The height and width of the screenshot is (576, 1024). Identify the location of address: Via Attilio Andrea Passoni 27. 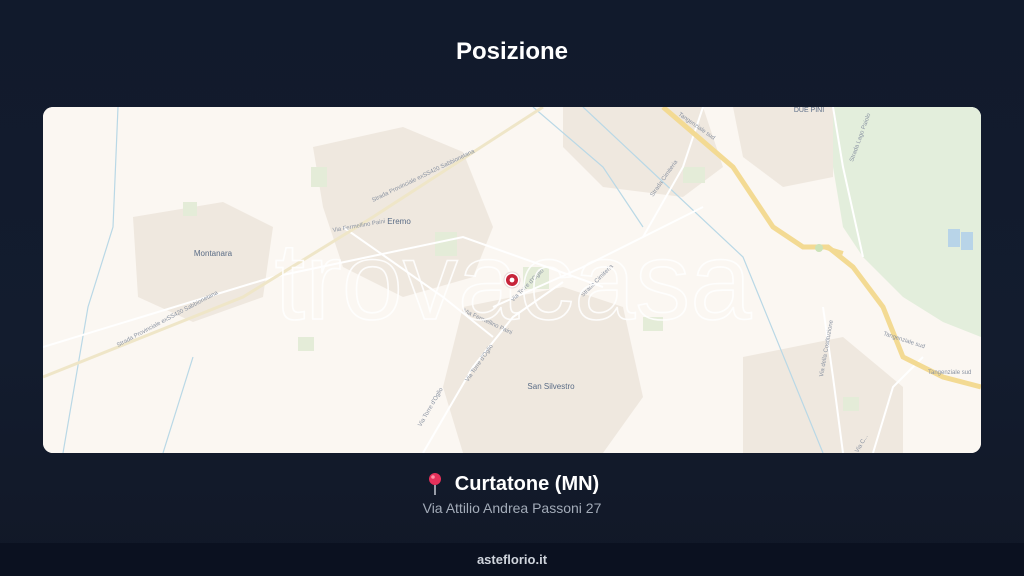
(512, 508).